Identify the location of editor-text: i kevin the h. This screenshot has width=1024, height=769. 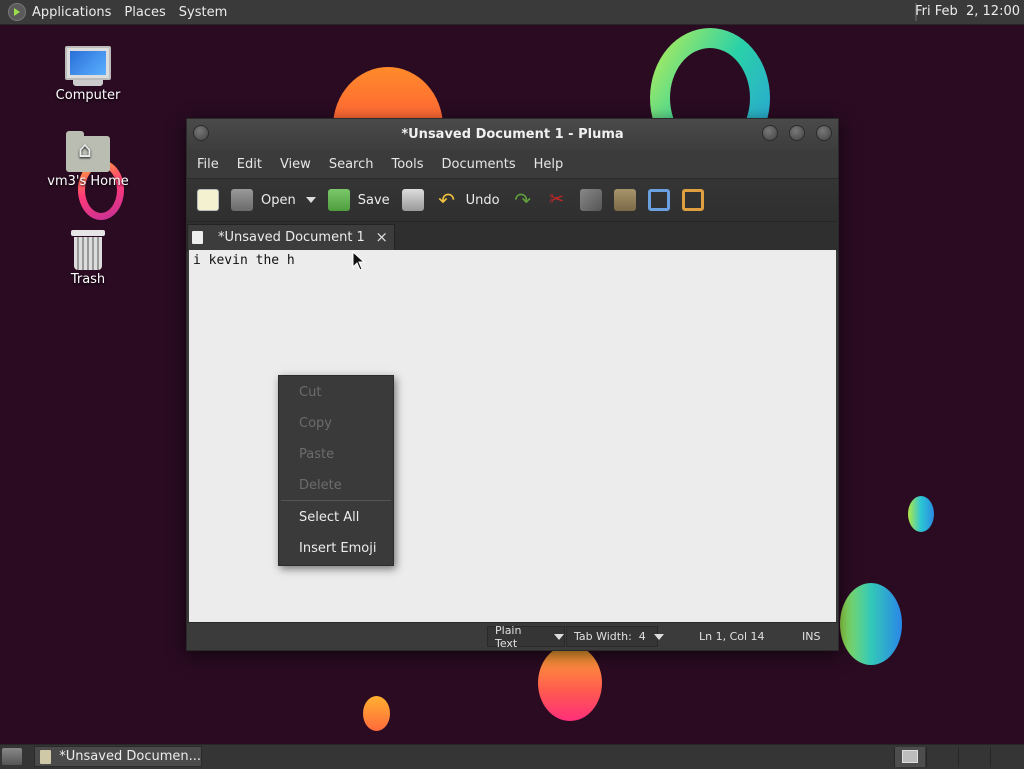
(244, 260).